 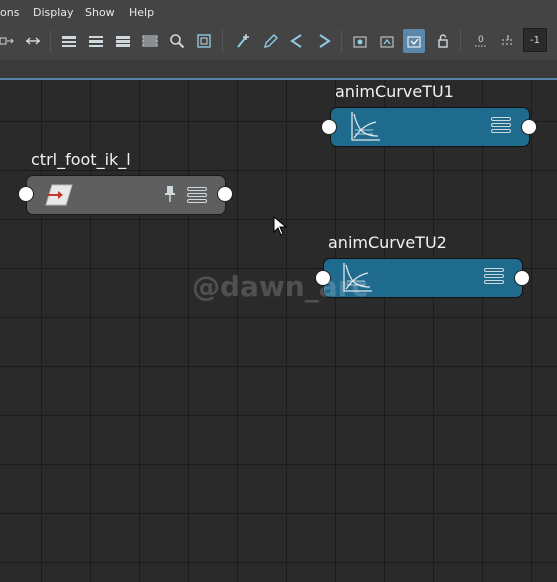 What do you see at coordinates (360, 41) in the screenshot?
I see `graph-selected-icon` at bounding box center [360, 41].